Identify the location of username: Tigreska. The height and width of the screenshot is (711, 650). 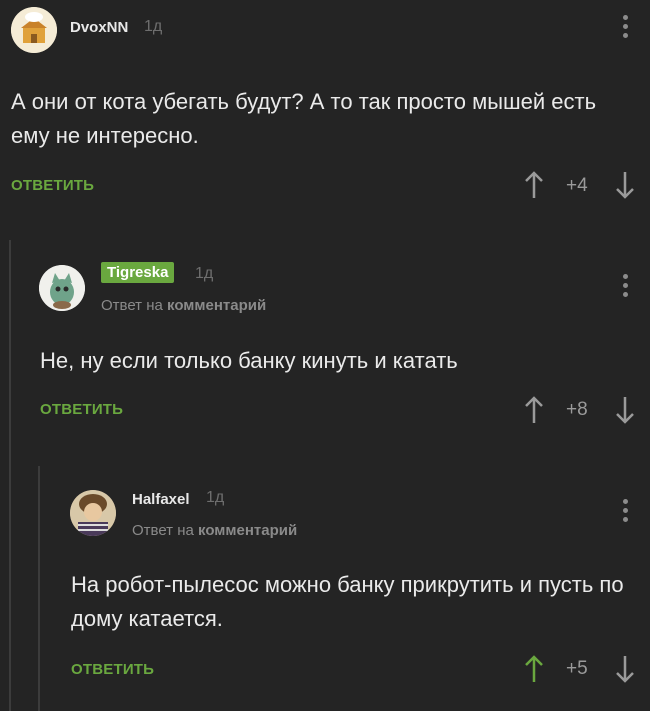
(138, 272).